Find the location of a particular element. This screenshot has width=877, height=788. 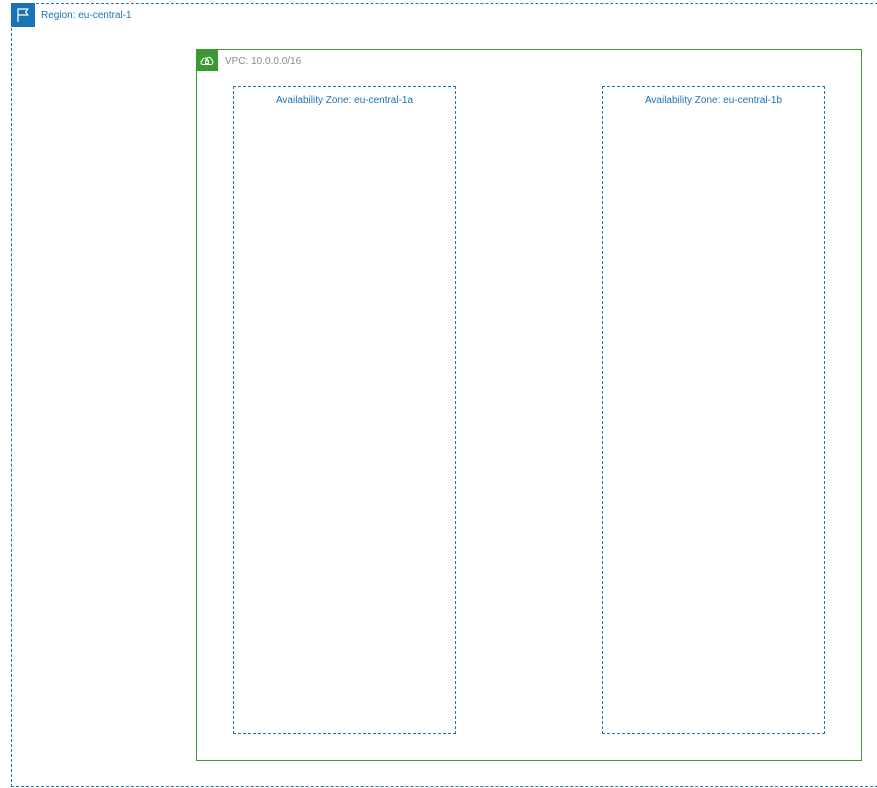

vpc-label: VPC: 10.0.0.0/16 is located at coordinates (263, 61).